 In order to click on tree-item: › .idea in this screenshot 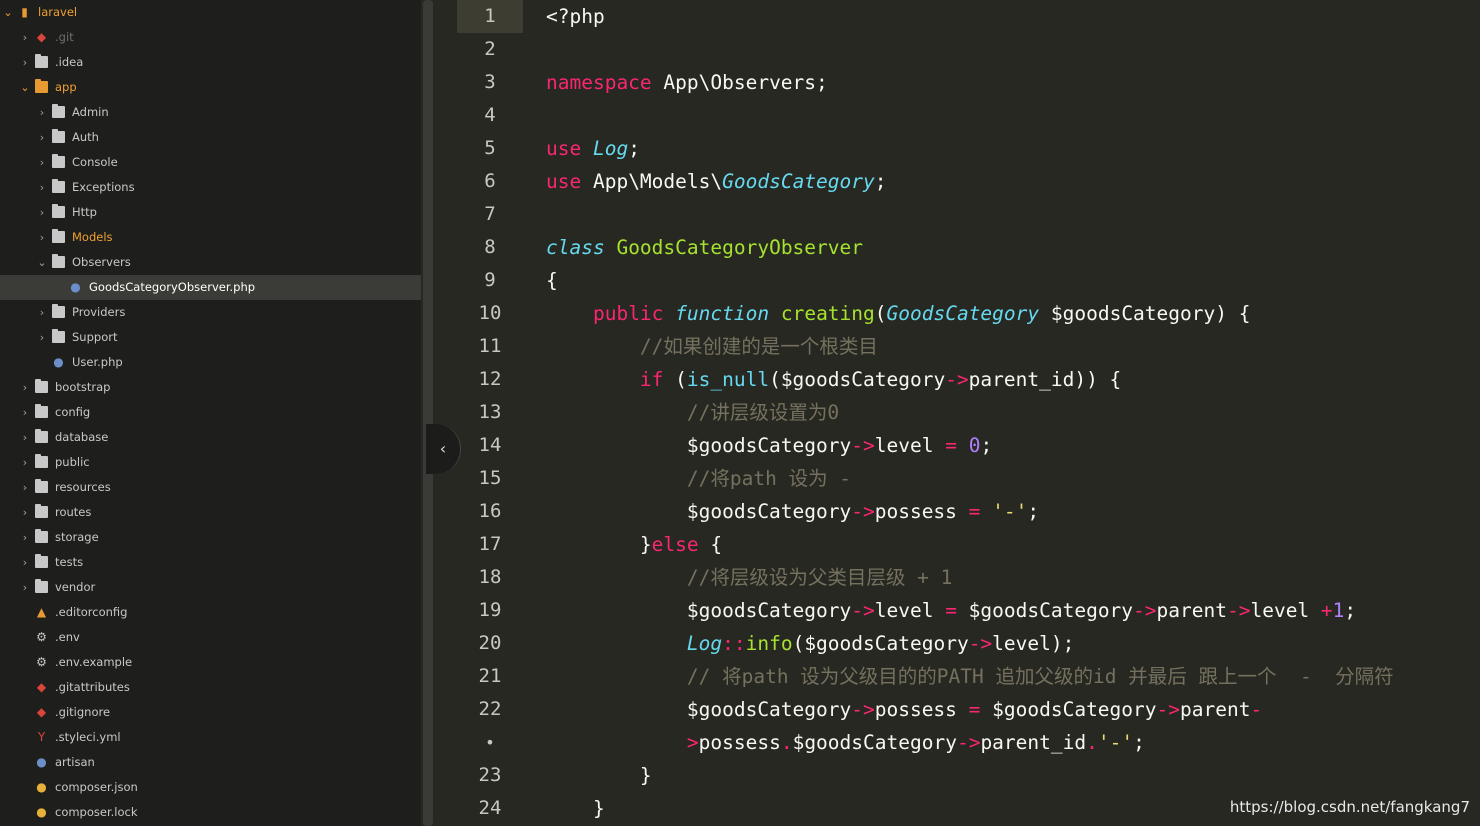, I will do `click(210, 62)`.